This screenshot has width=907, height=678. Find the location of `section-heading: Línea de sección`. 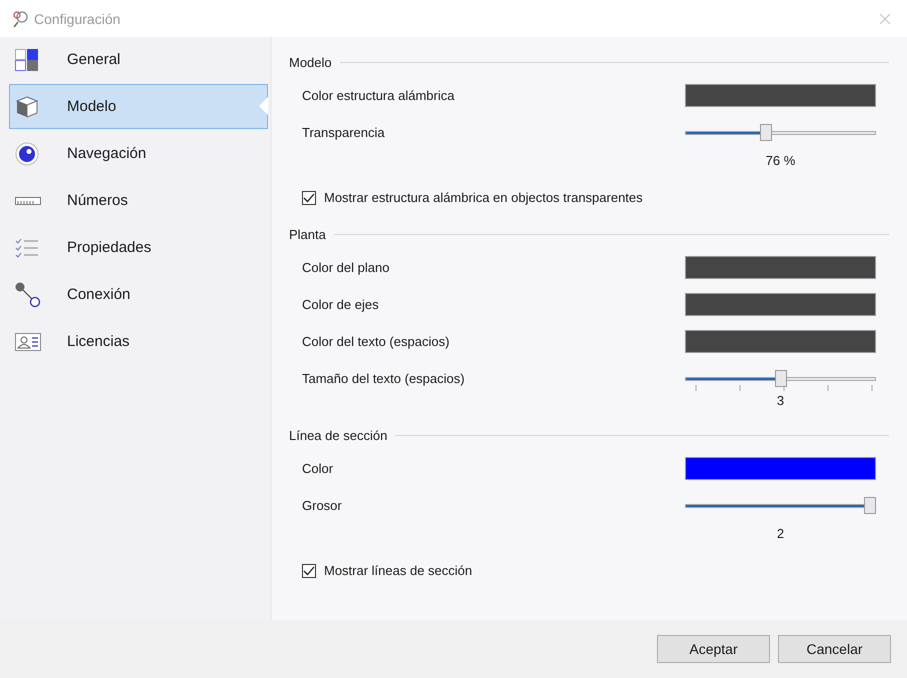

section-heading: Línea de sección is located at coordinates (338, 435).